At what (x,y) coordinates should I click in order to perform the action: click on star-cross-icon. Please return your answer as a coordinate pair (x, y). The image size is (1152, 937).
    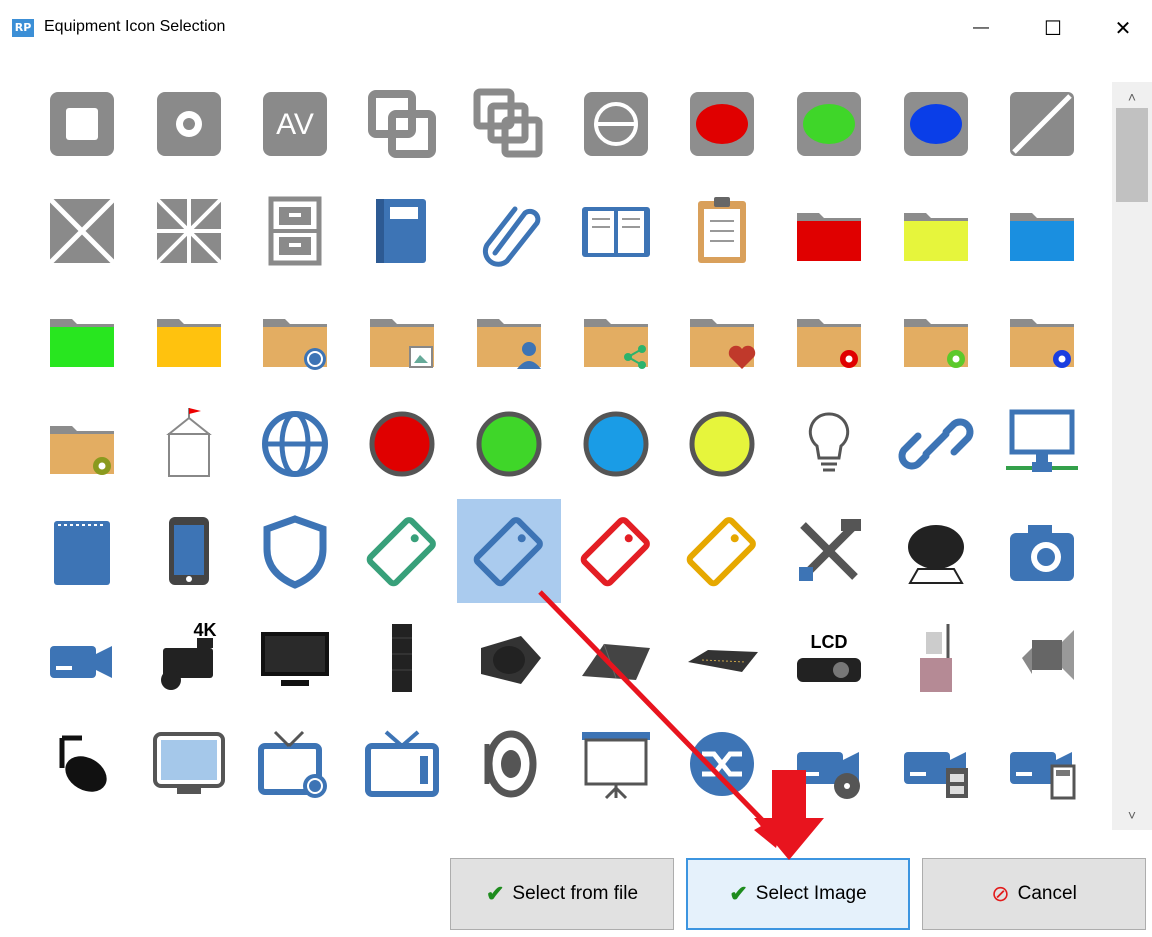
    Looking at the image, I should click on (189, 231).